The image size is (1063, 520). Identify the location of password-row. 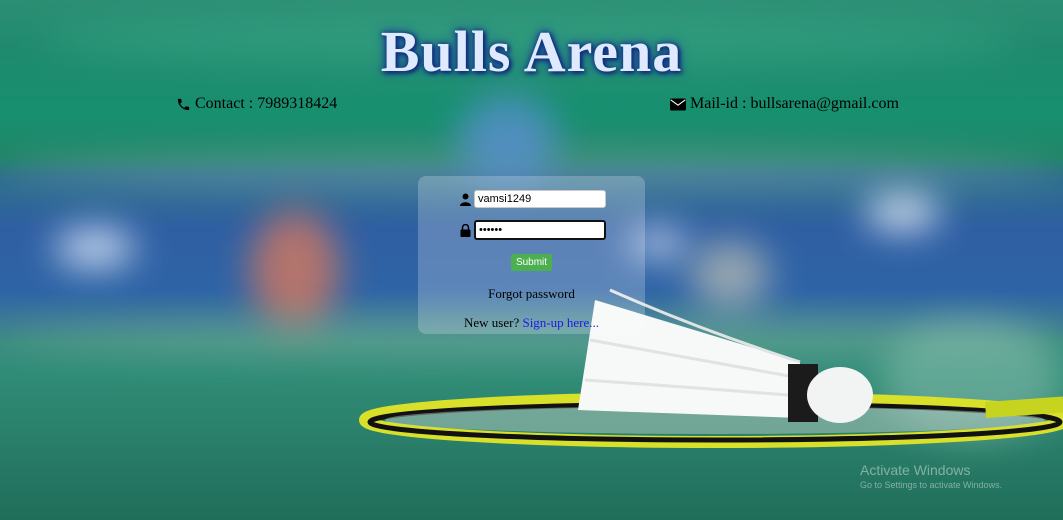
(533, 230).